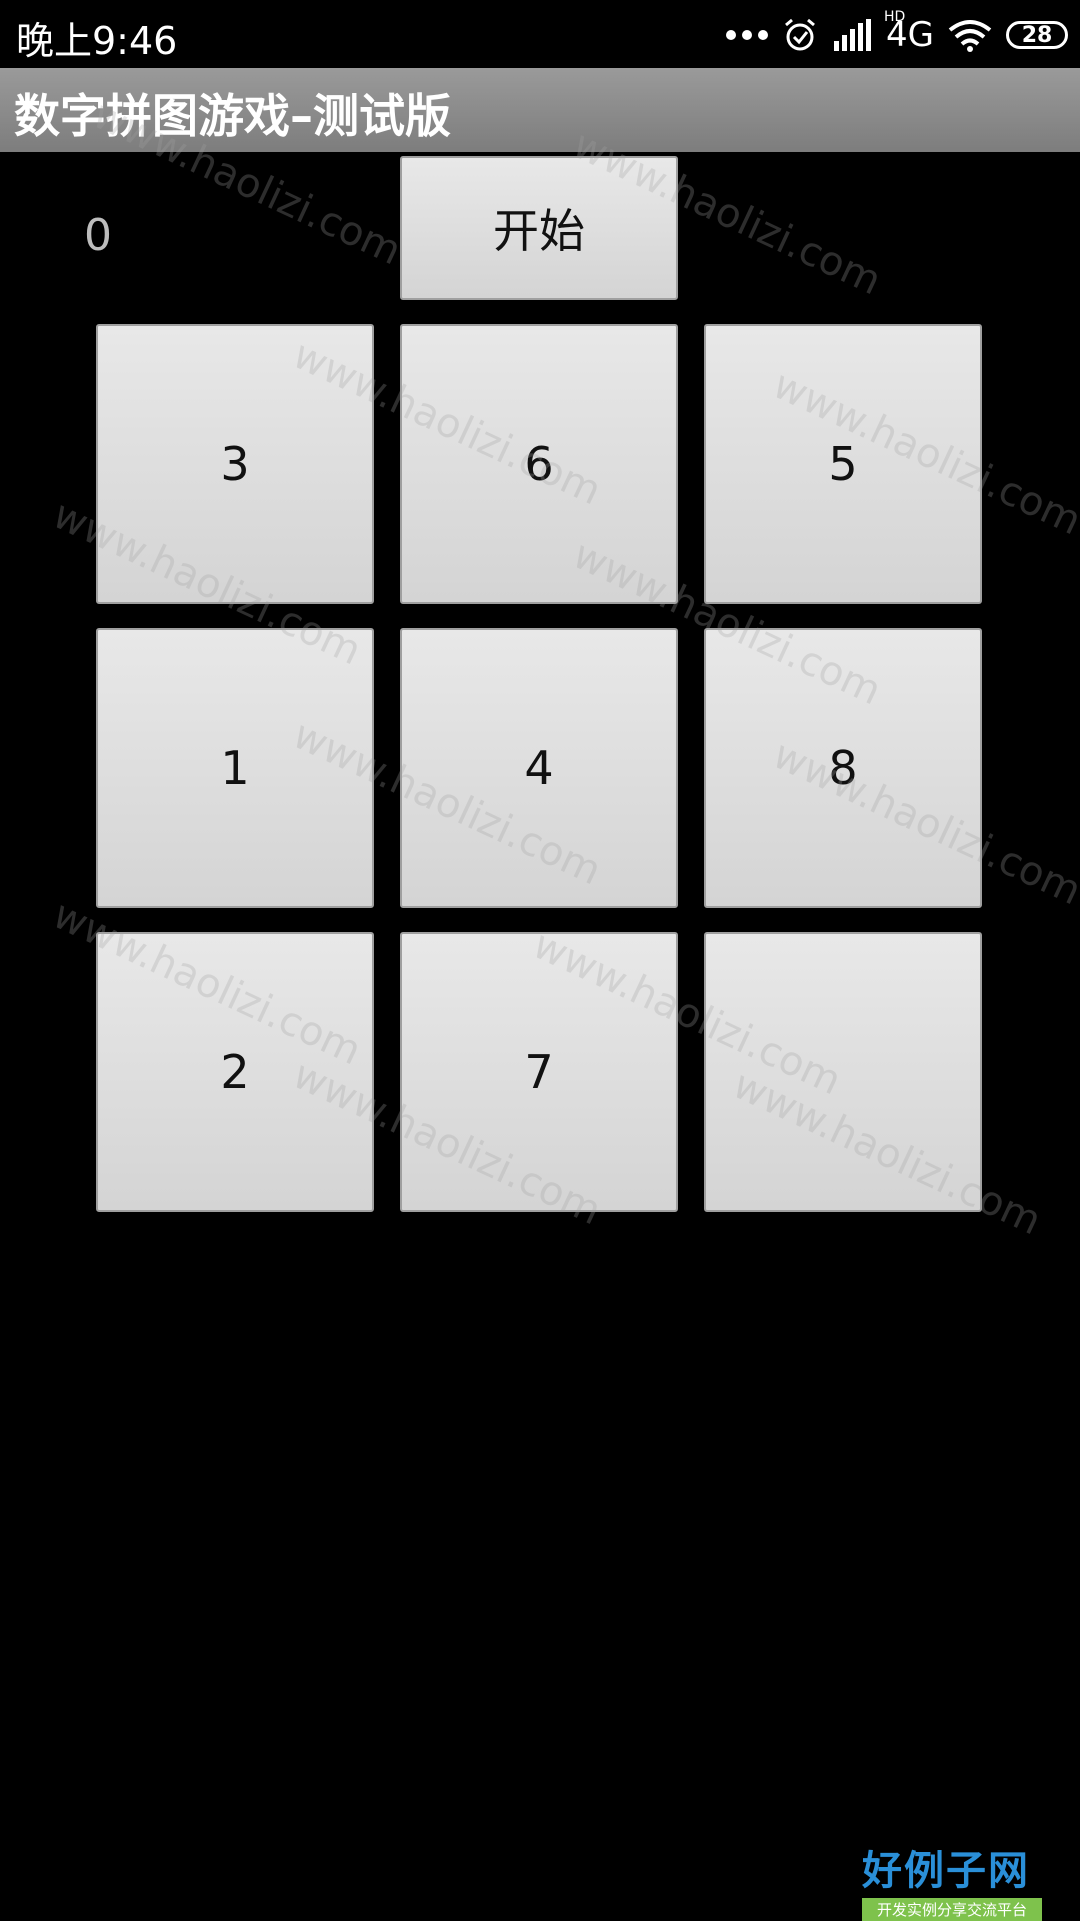 The image size is (1080, 1921). Describe the element at coordinates (800, 34) in the screenshot. I see `alarm-icon` at that location.